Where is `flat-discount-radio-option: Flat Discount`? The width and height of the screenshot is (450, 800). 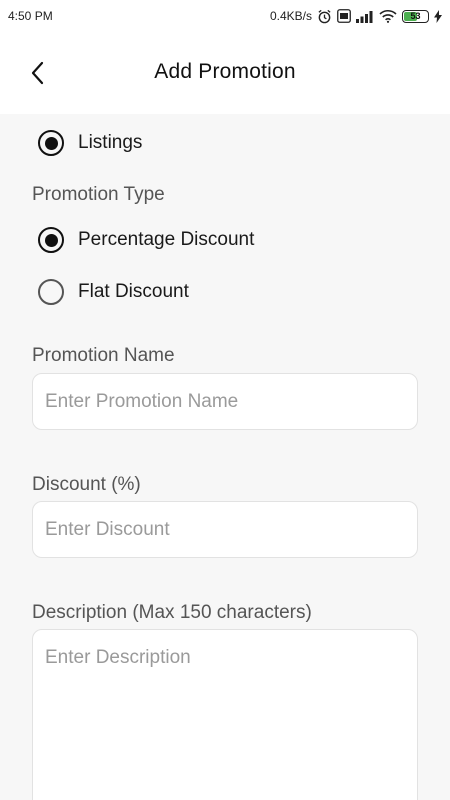 flat-discount-radio-option: Flat Discount is located at coordinates (113, 292).